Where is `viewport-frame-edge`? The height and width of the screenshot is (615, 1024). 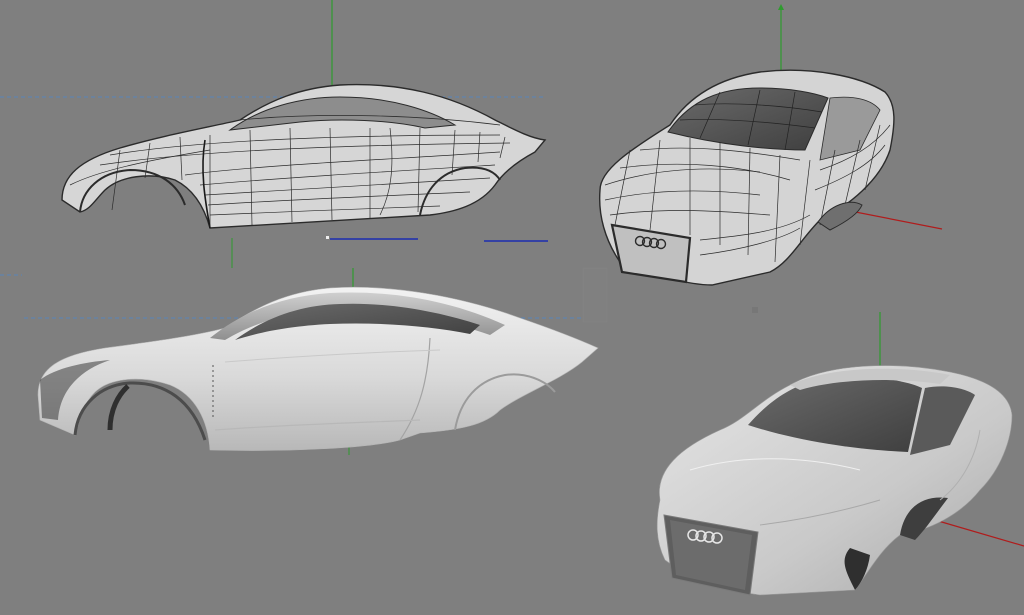
viewport-frame-edge is located at coordinates (595, 295).